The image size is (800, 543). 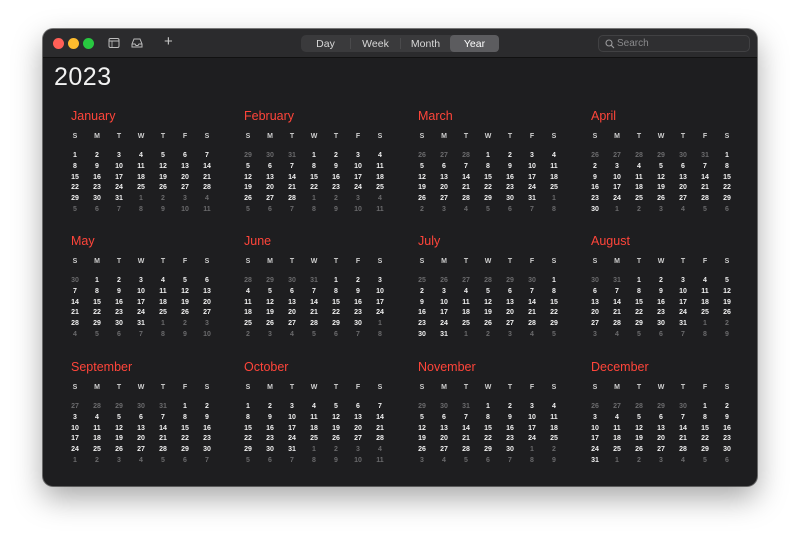 What do you see at coordinates (269, 116) in the screenshot?
I see `month-name: February` at bounding box center [269, 116].